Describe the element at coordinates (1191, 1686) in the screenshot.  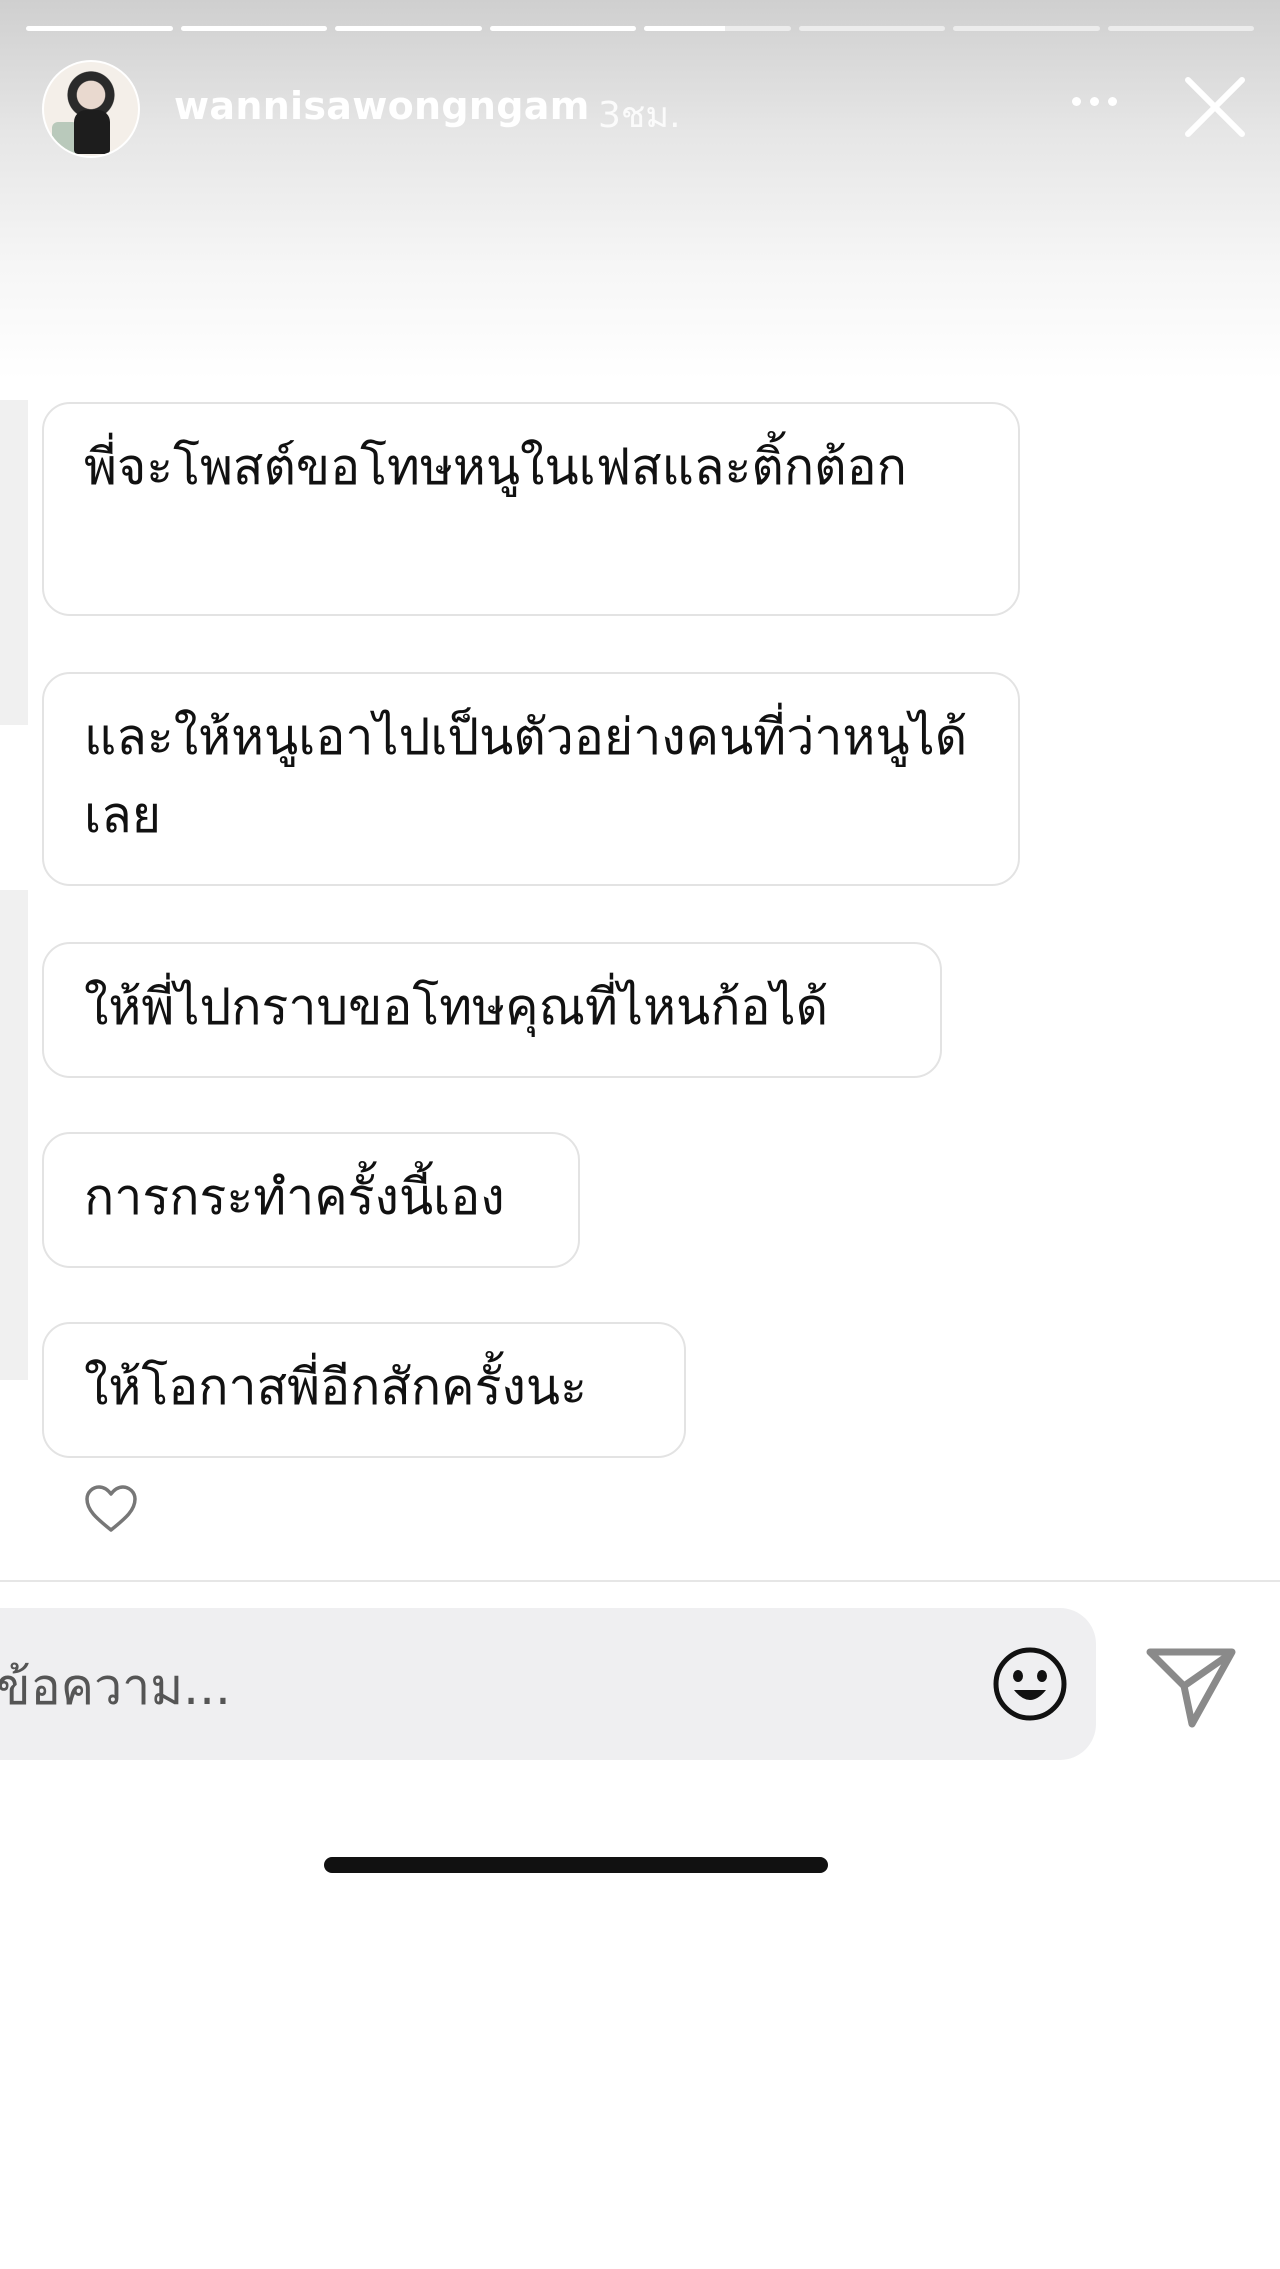
I see `send-icon` at that location.